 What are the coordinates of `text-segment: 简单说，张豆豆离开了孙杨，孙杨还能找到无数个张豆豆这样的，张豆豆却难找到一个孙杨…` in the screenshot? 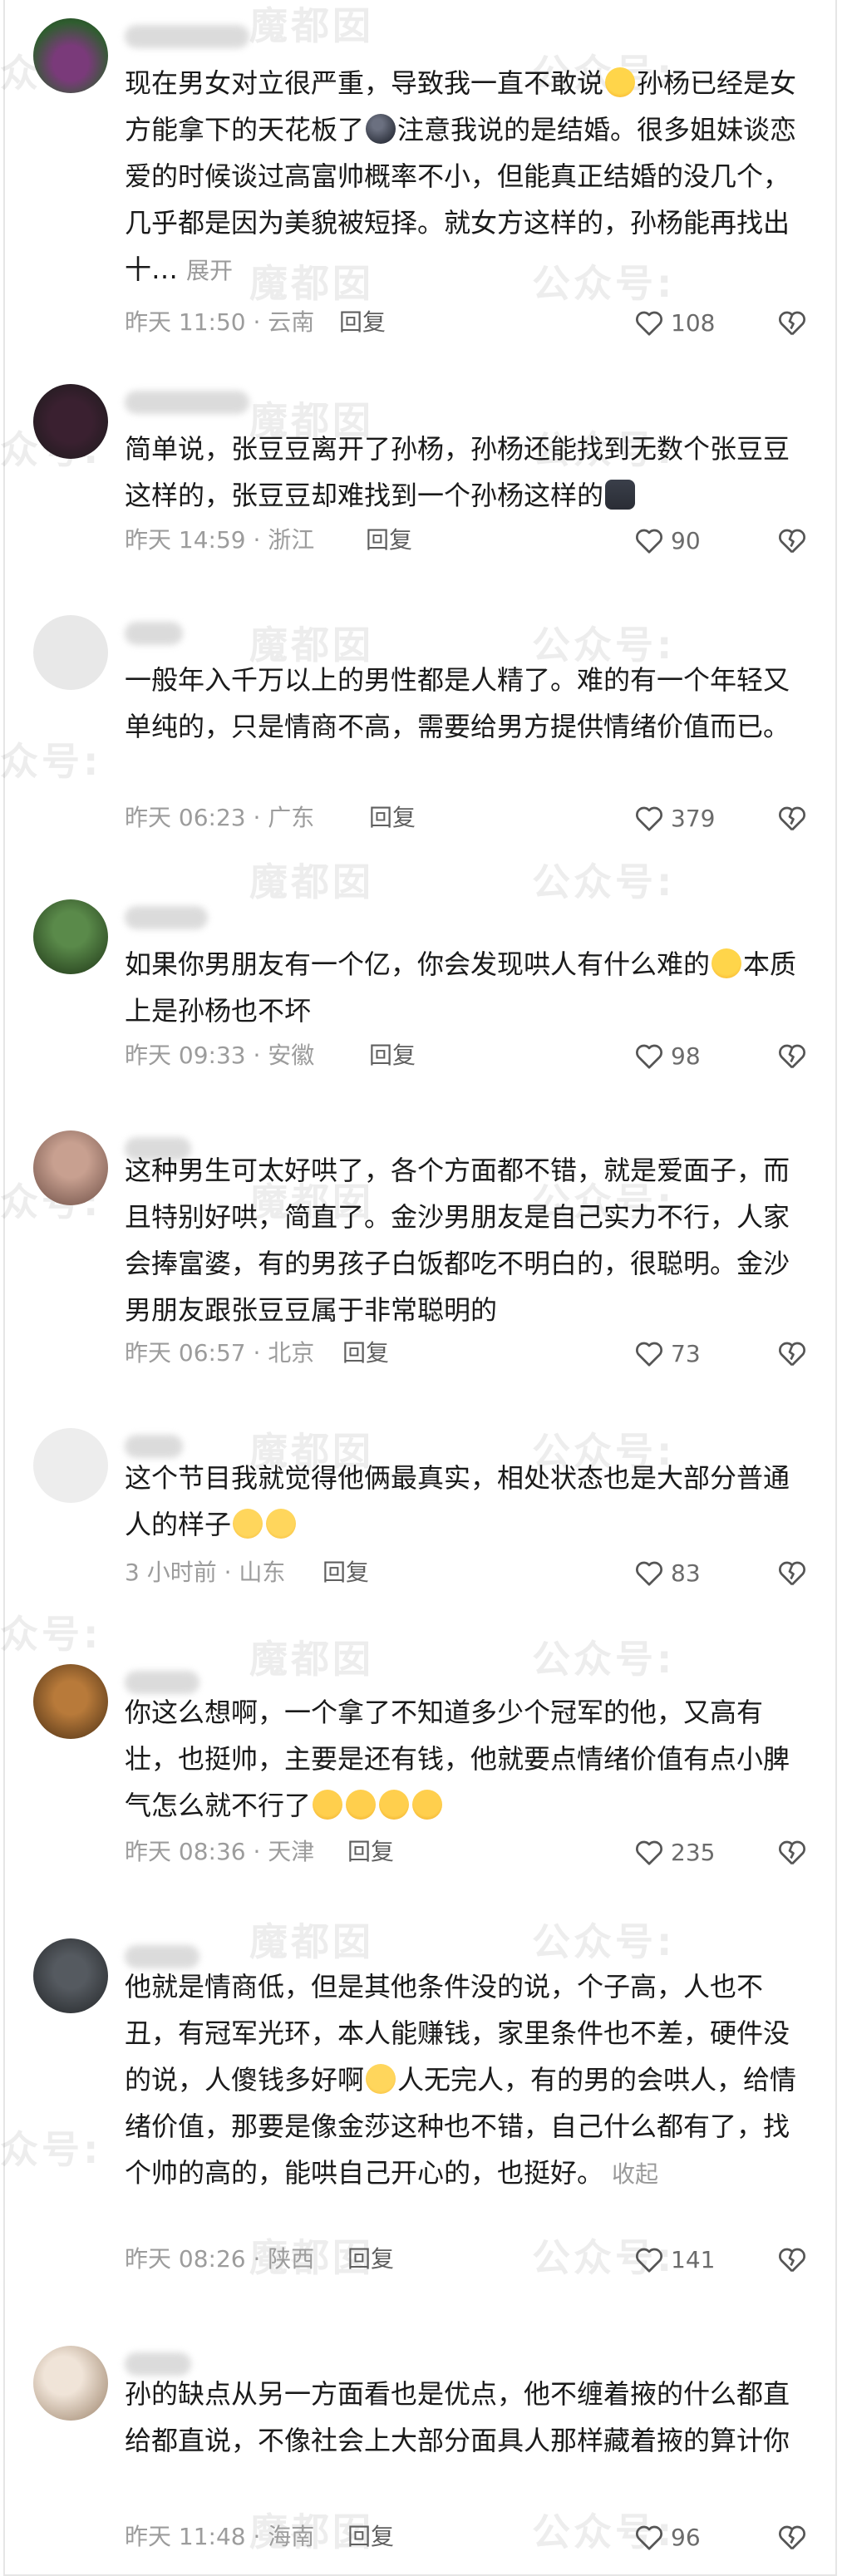 It's located at (457, 472).